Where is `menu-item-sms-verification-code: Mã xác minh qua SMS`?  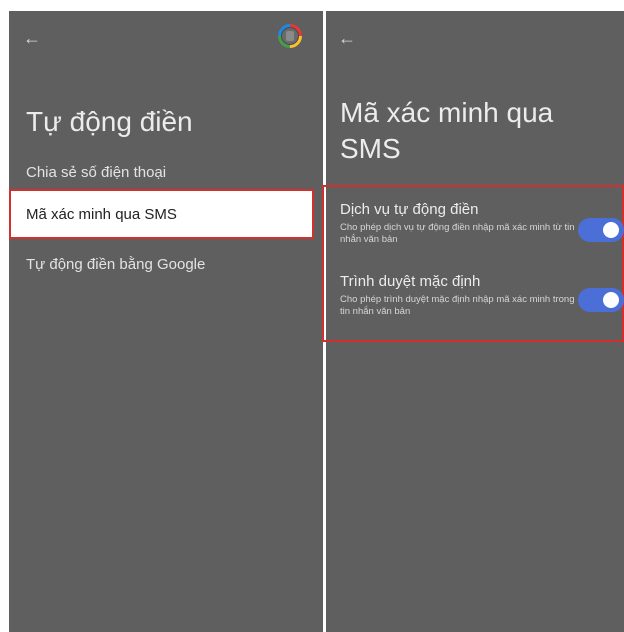
menu-item-sms-verification-code: Mã xác minh qua SMS is located at coordinates (161, 214).